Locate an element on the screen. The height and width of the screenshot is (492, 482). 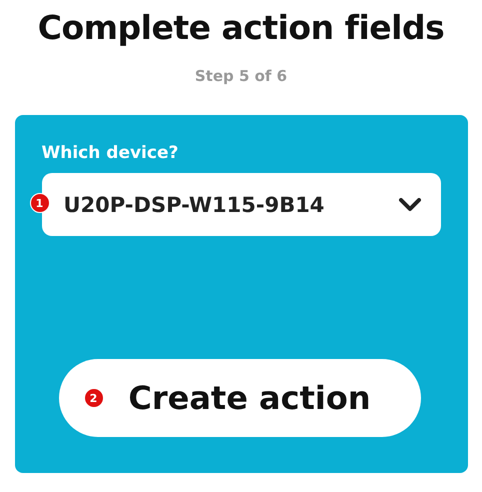
page-title: Complete action fields is located at coordinates (241, 27).